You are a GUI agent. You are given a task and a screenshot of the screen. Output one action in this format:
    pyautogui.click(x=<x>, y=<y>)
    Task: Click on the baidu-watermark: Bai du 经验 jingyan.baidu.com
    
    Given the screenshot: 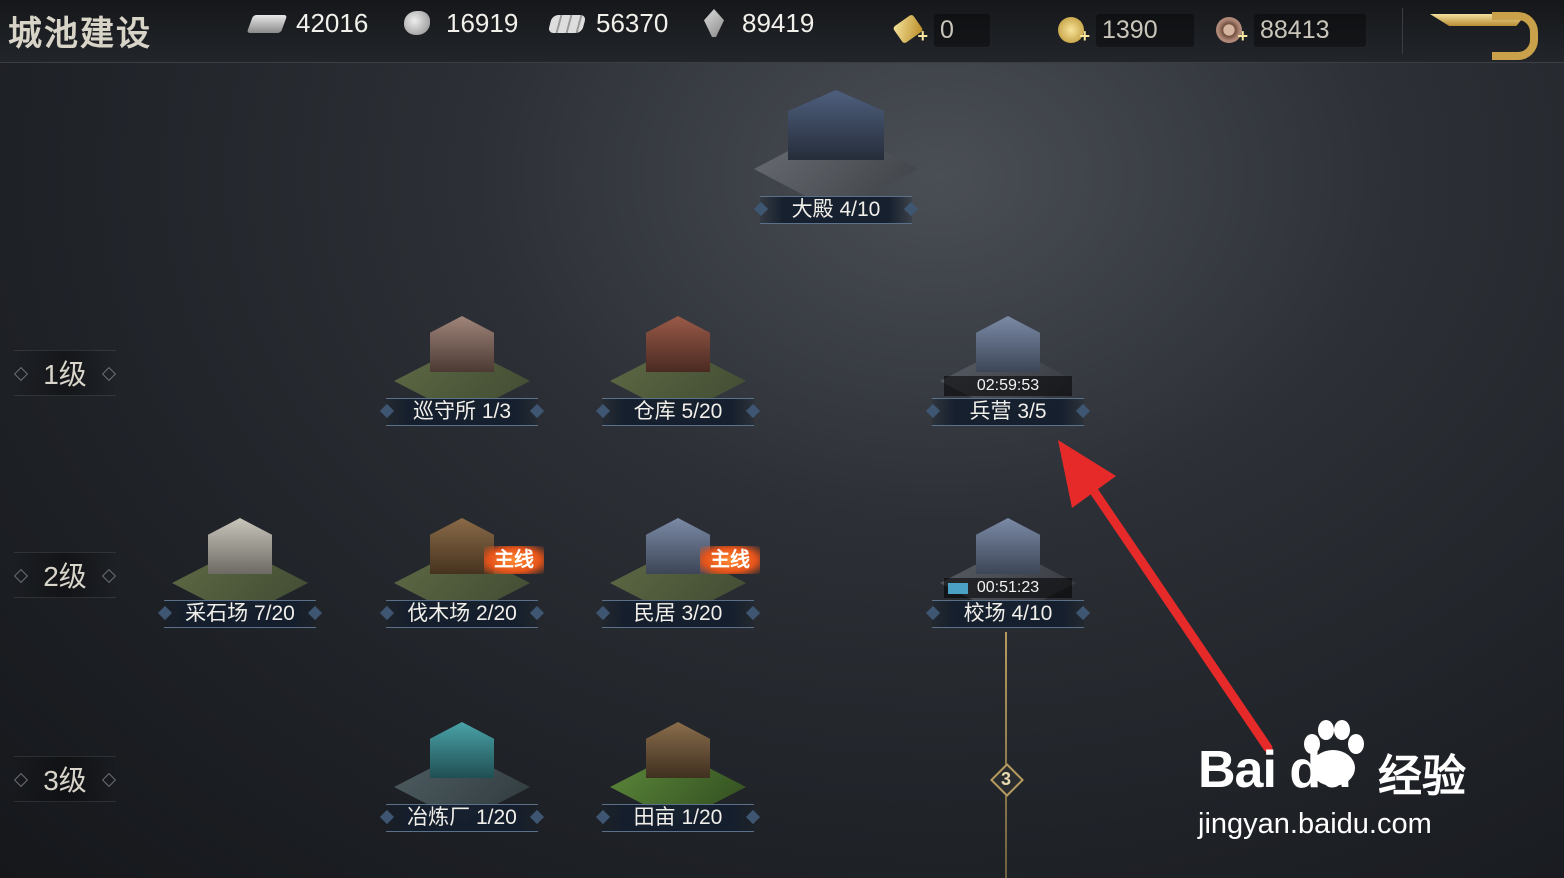 What is the action you would take?
    pyautogui.click(x=1348, y=780)
    